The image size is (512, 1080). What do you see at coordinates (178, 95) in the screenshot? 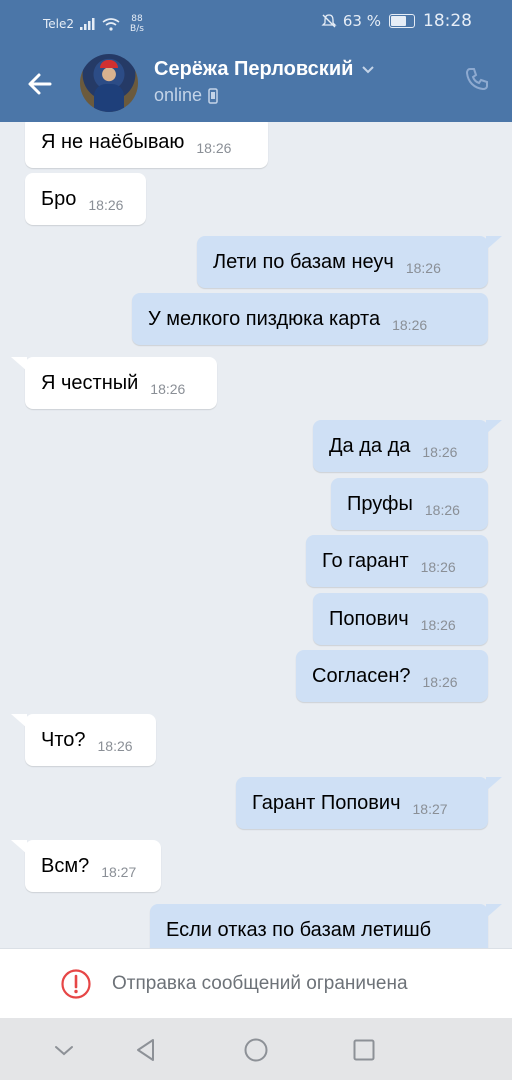
I see `contact-status: online` at bounding box center [178, 95].